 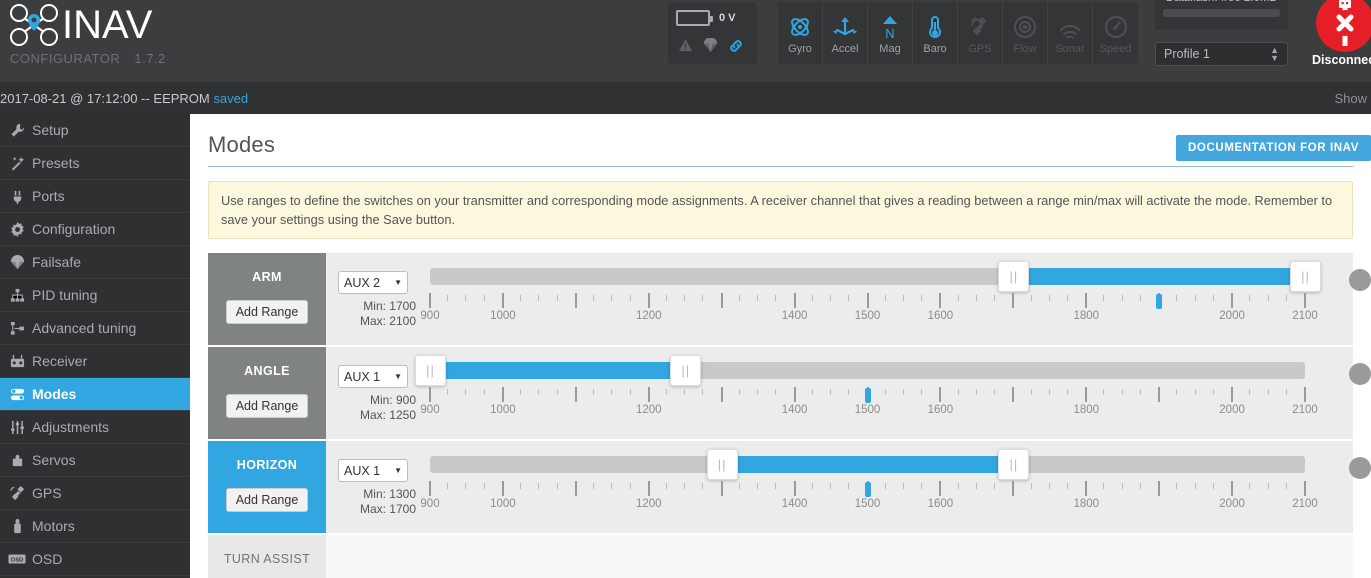 I want to click on sidebar-item-label: Presets, so click(x=56, y=163).